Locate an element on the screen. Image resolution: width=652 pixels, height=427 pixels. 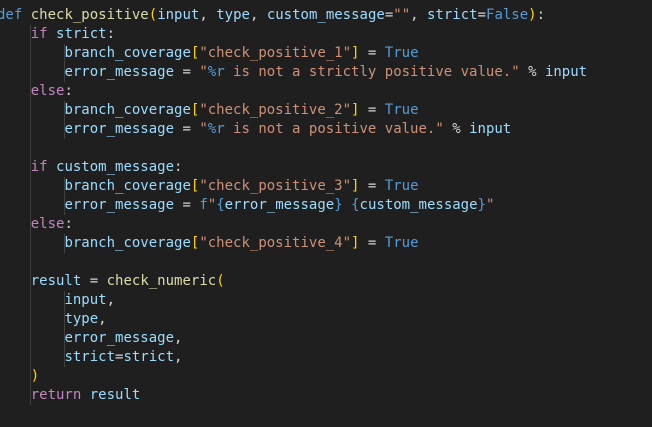
code-line: strict=strict, is located at coordinates (293, 357).